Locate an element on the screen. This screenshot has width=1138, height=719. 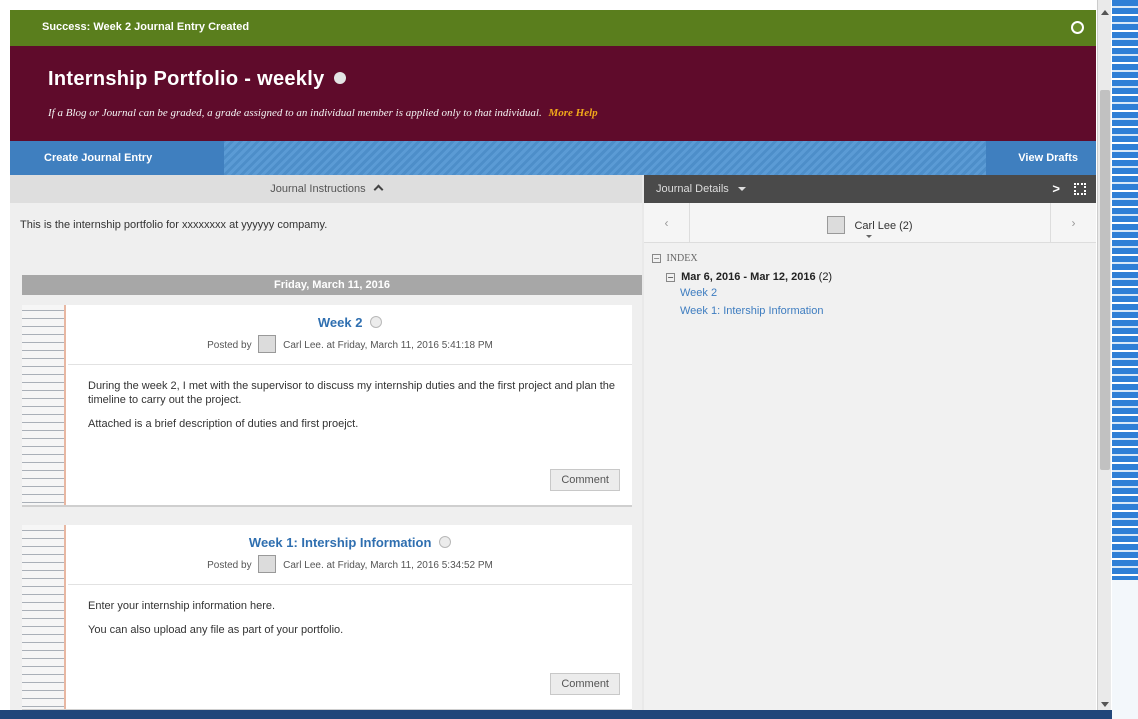
scroll-up-icon is located at coordinates (1105, 12).